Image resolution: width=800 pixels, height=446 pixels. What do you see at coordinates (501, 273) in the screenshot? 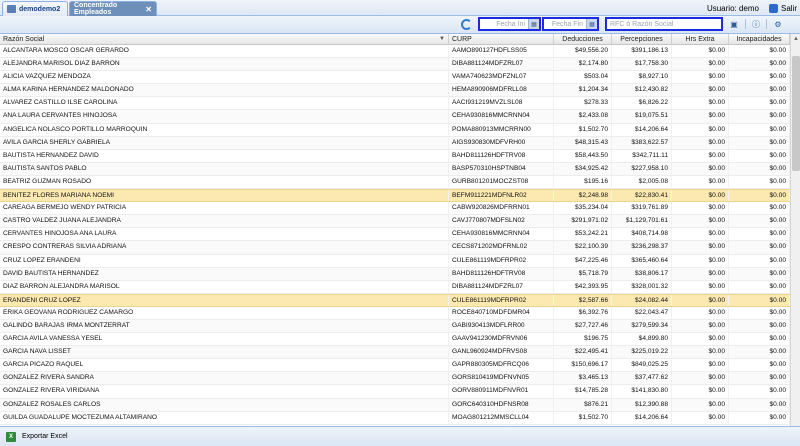
I see `cell-curp: BAHD811126HDFTRV08` at bounding box center [501, 273].